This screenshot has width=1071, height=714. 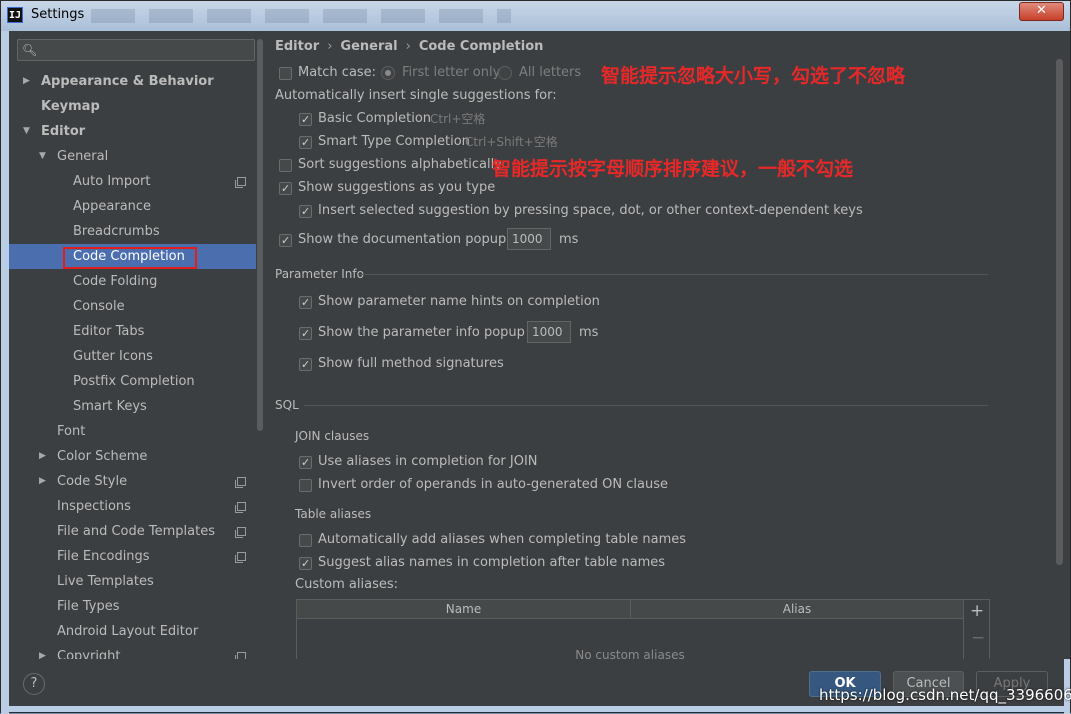 What do you see at coordinates (112, 181) in the screenshot?
I see `tree-item-label: Auto Import` at bounding box center [112, 181].